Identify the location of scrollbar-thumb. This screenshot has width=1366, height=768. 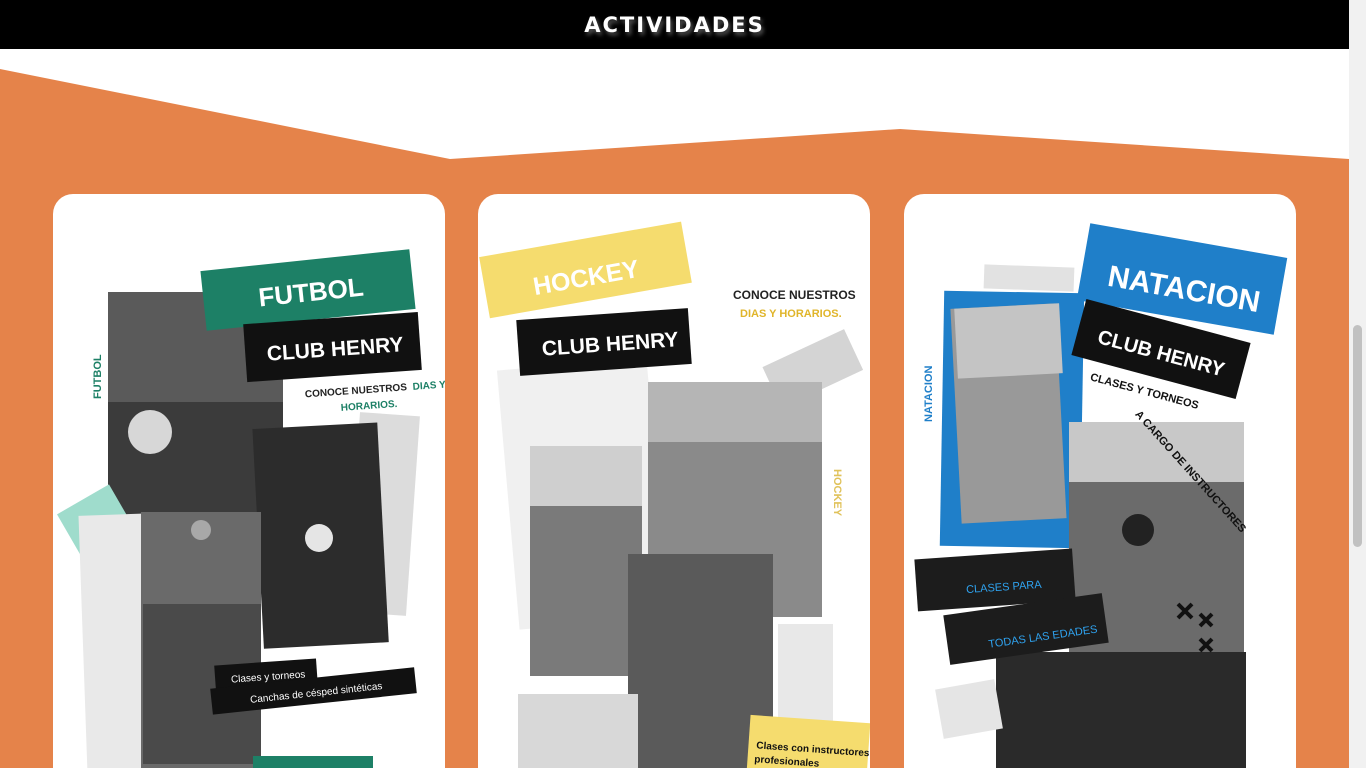
(1357, 436).